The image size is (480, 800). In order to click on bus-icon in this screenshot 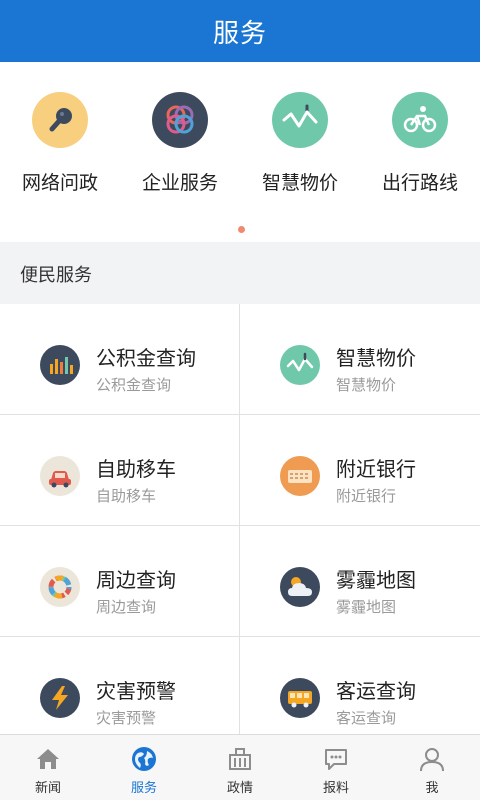, I will do `click(300, 698)`.